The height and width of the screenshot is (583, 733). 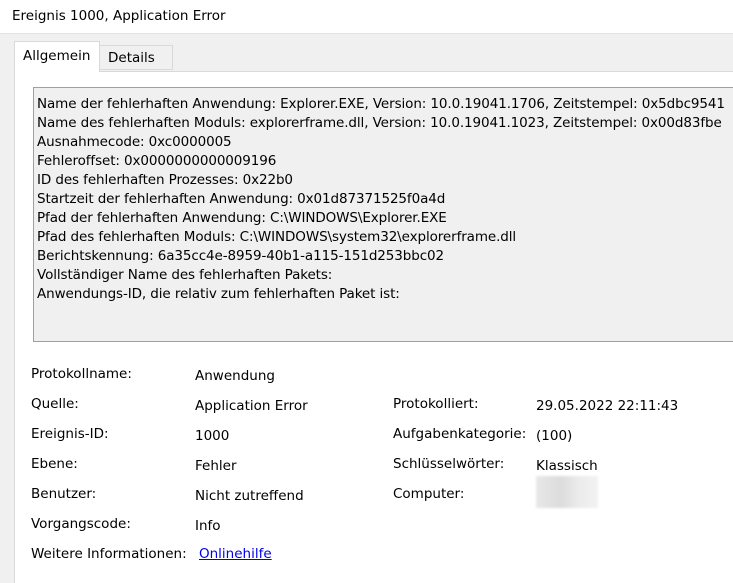 What do you see at coordinates (134, 142) in the screenshot?
I see `description-line: Ausnahmecode: 0xc0000005` at bounding box center [134, 142].